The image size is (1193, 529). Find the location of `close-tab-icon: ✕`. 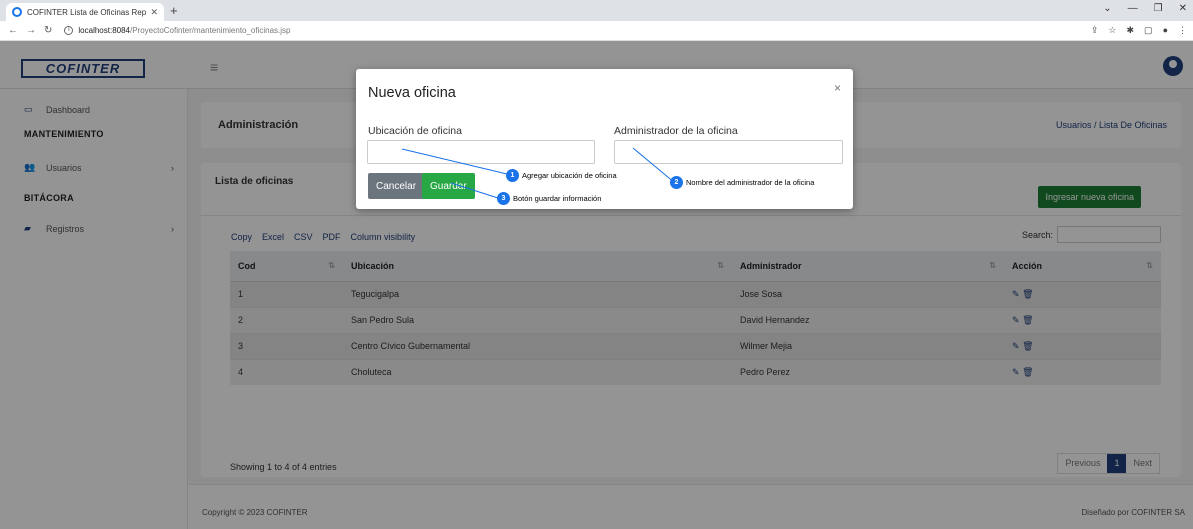

close-tab-icon: ✕ is located at coordinates (154, 12).